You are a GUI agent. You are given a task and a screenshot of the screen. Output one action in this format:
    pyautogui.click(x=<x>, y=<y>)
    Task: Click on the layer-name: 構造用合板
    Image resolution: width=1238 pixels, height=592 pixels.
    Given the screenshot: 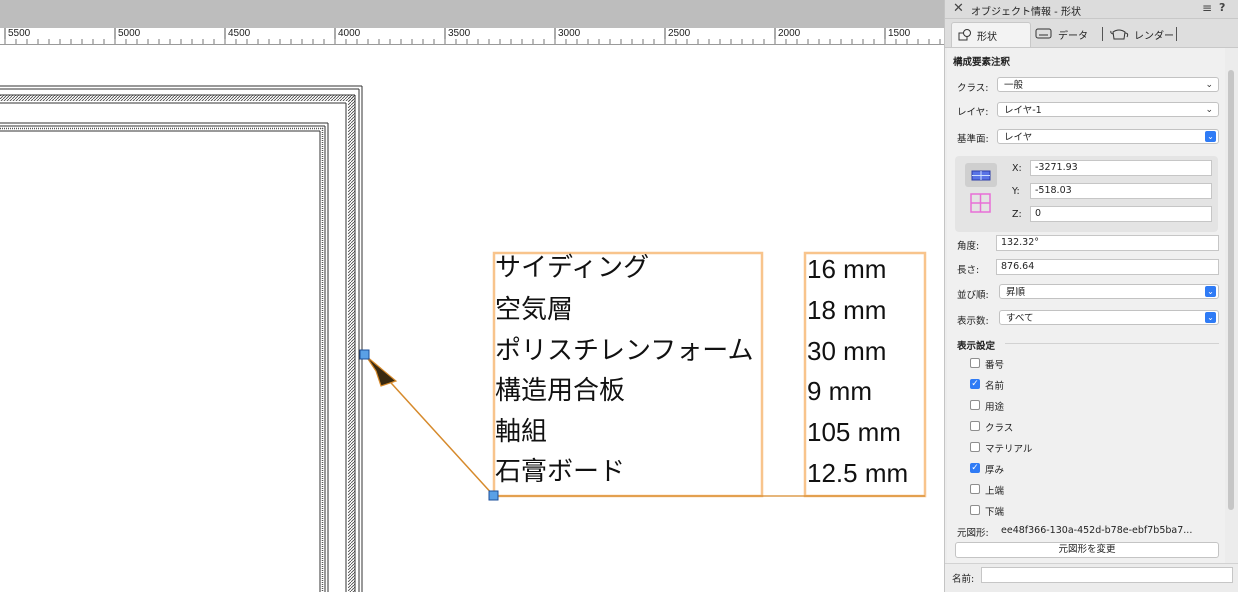 What is the action you would take?
    pyautogui.click(x=560, y=390)
    